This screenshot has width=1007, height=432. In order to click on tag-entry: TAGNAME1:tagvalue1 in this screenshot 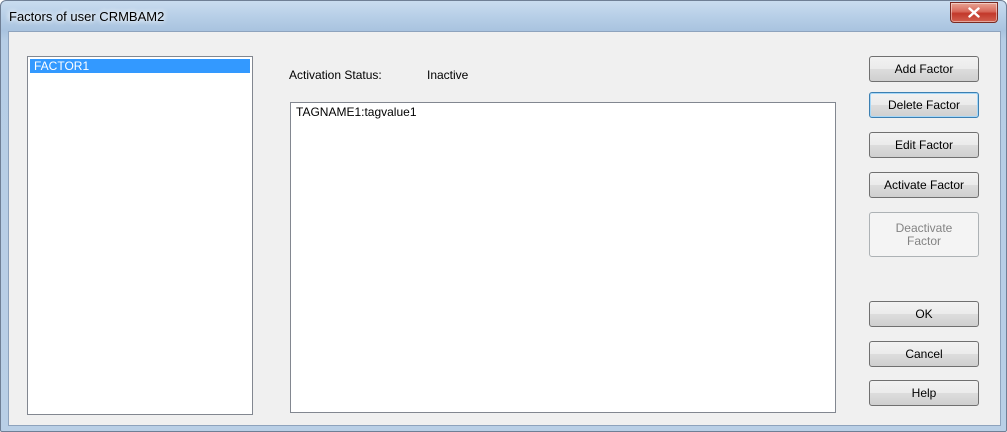, I will do `click(356, 112)`.